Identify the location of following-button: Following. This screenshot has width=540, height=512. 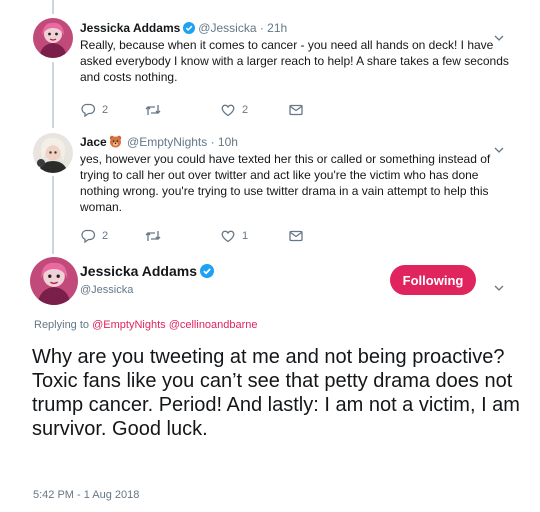
(433, 280).